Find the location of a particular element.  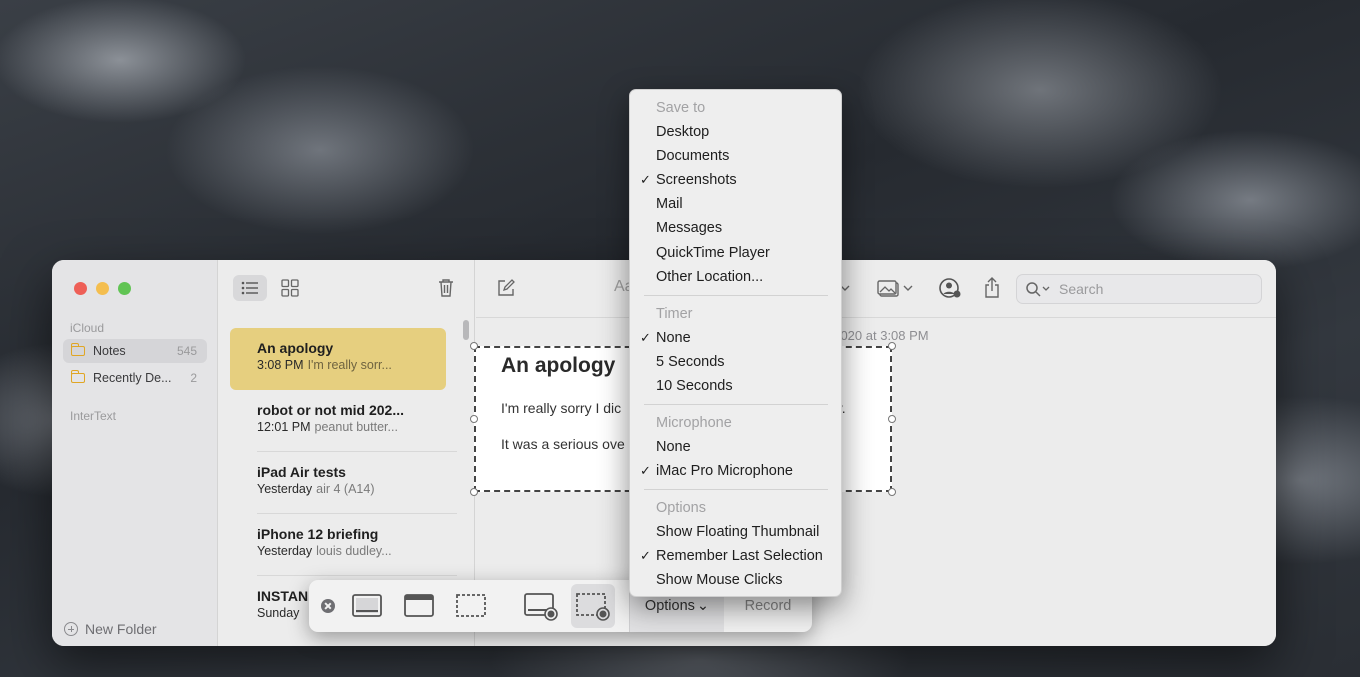

note-list-item: iPad Air tests Yesterday air 4 (A14) is located at coordinates (338, 483).